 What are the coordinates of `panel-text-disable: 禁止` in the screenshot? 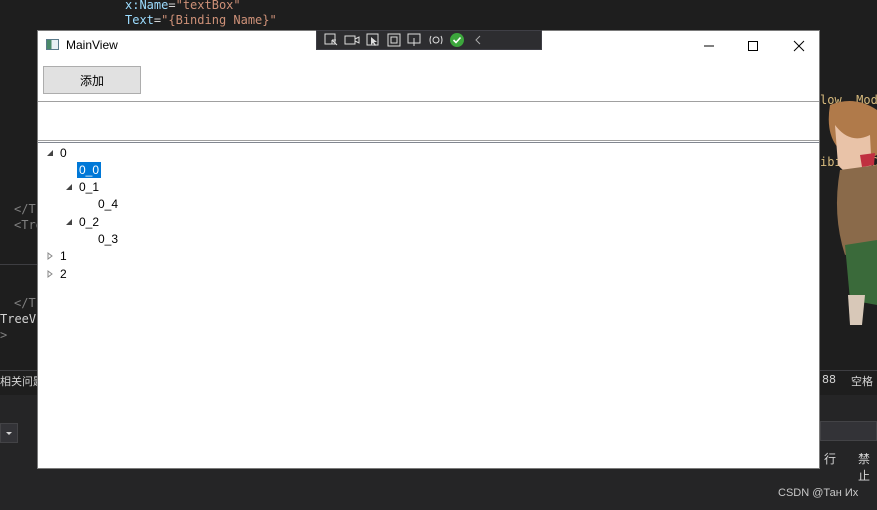 It's located at (864, 467).